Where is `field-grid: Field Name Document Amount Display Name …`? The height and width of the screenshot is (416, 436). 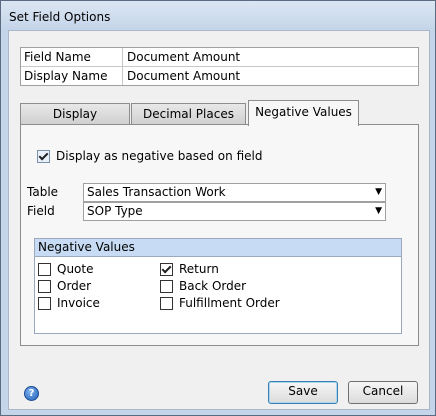
field-grid: Field Name Document Amount Display Name … is located at coordinates (219, 66).